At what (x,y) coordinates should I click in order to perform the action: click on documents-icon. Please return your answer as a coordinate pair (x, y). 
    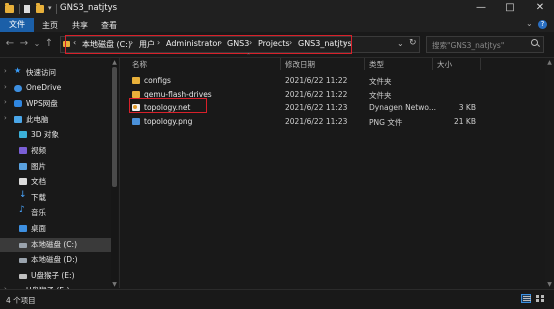
    Looking at the image, I should click on (23, 182).